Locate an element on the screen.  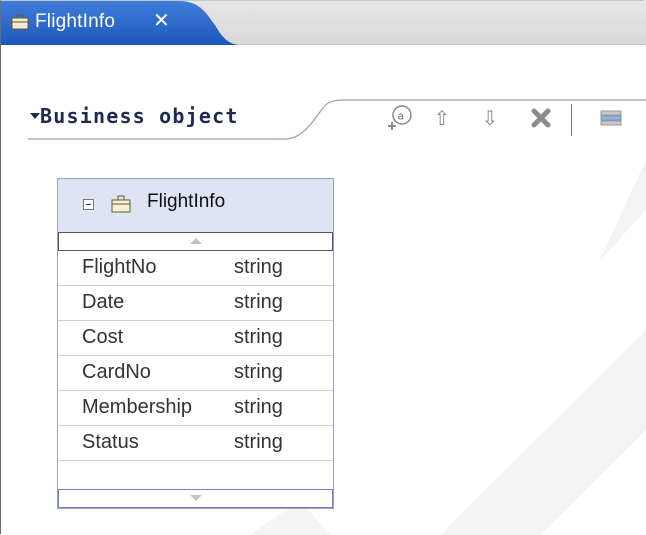
attribute-row: Status string is located at coordinates (195, 443).